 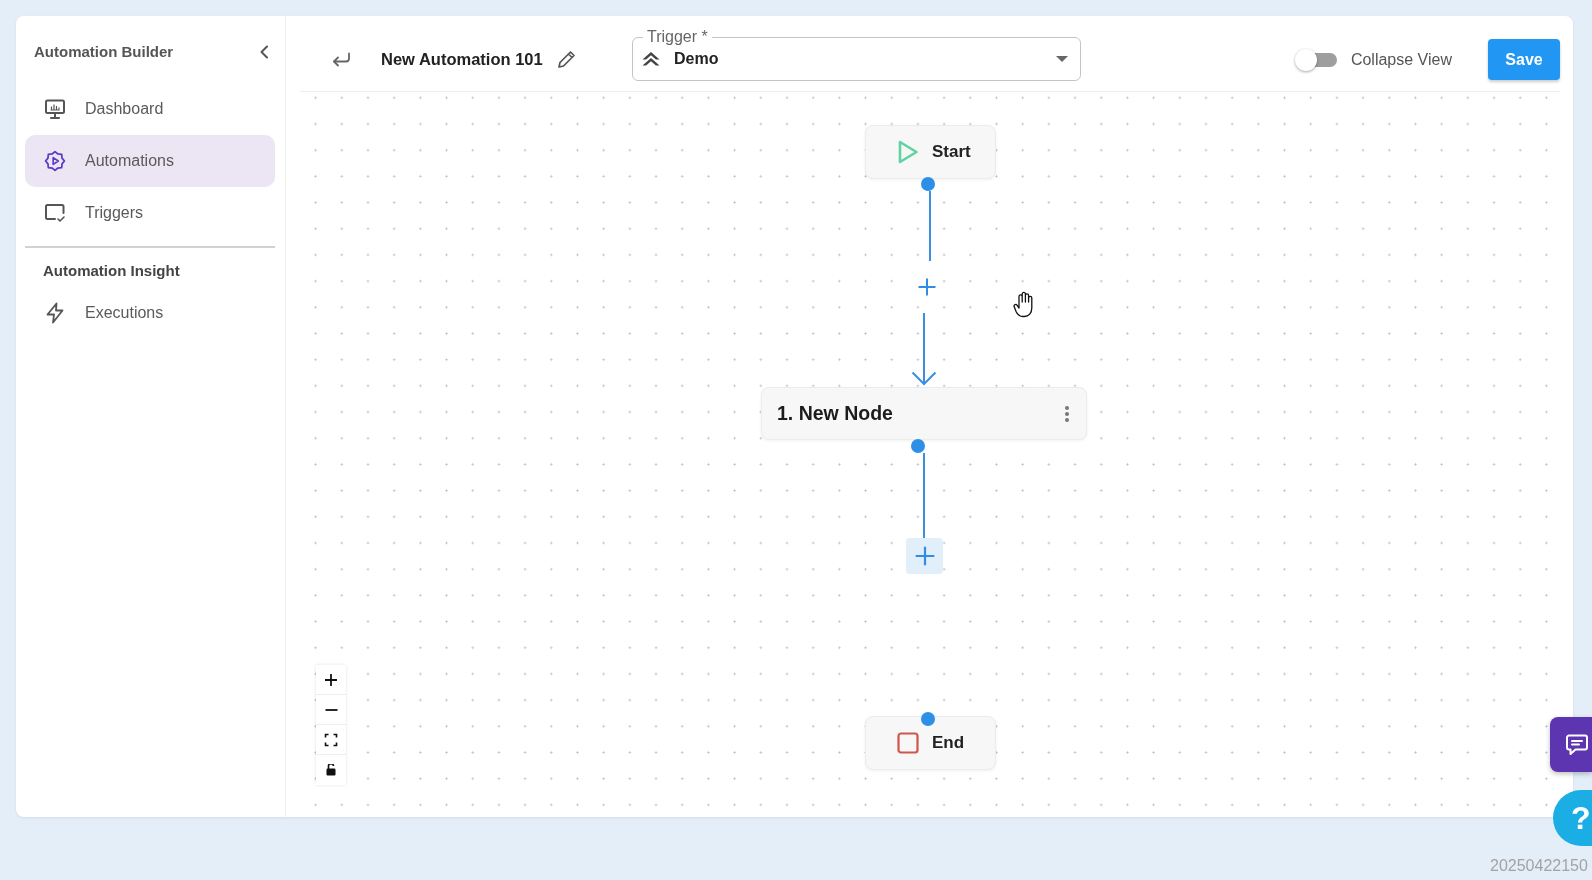 What do you see at coordinates (930, 743) in the screenshot?
I see `end-node: End` at bounding box center [930, 743].